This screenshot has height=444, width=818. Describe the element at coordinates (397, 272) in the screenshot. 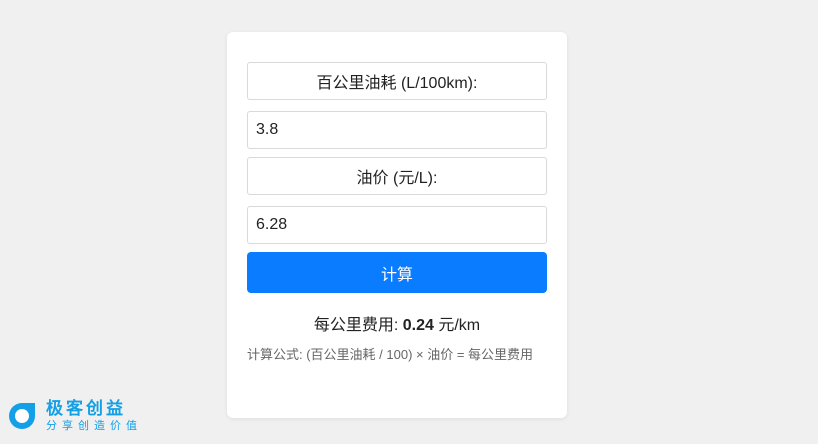

I see `calculate-button: 计算` at that location.